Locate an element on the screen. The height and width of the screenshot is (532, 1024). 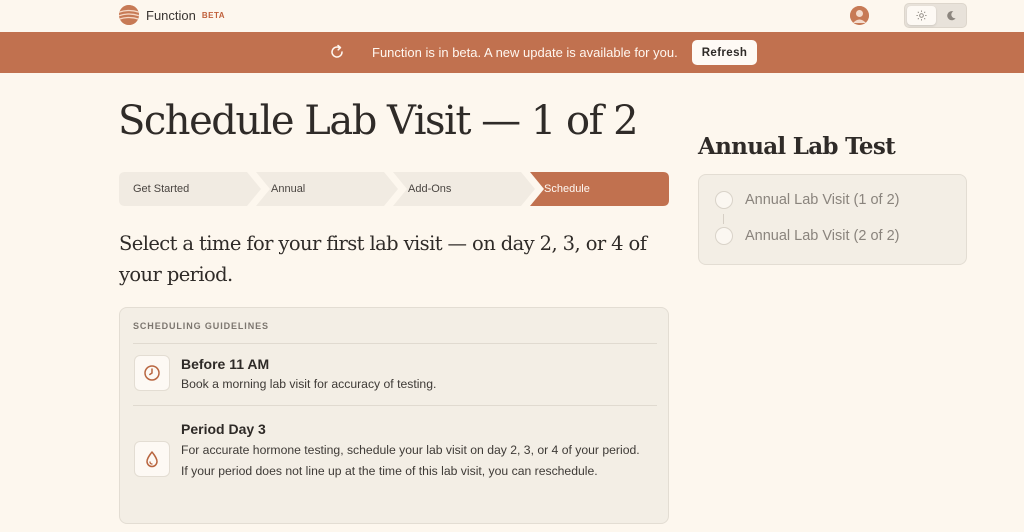
progress-stepper: Get Started Annual Add-Ons Schedule is located at coordinates (394, 189).